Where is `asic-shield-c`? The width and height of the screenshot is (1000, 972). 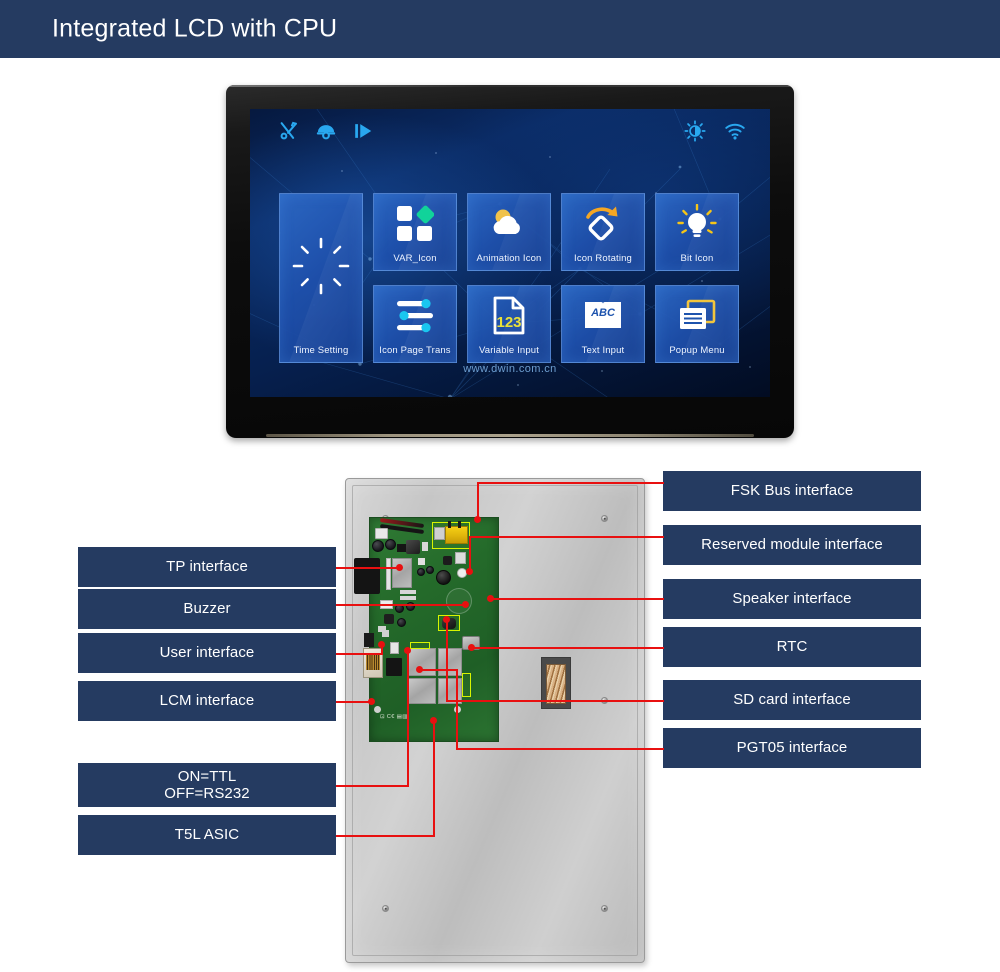
asic-shield-c is located at coordinates (422, 691).